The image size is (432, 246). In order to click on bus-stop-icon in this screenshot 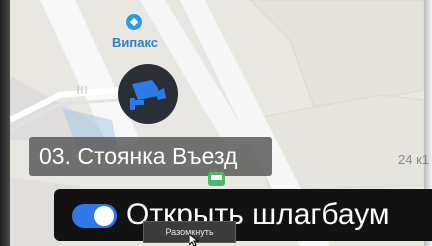, I will do `click(216, 179)`.